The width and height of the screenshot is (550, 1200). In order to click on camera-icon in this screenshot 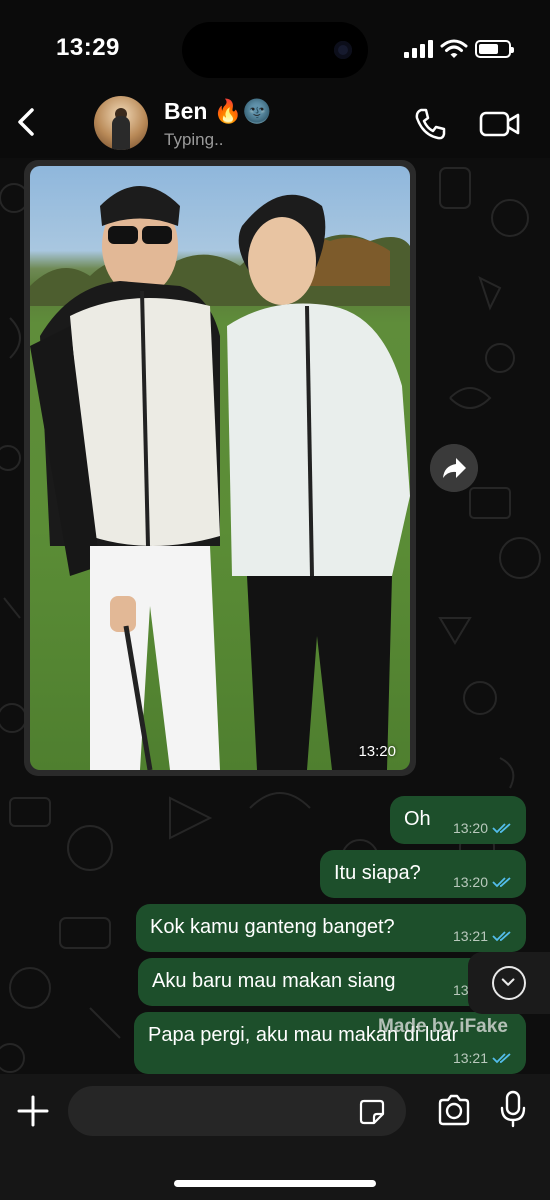, I will do `click(454, 1110)`.